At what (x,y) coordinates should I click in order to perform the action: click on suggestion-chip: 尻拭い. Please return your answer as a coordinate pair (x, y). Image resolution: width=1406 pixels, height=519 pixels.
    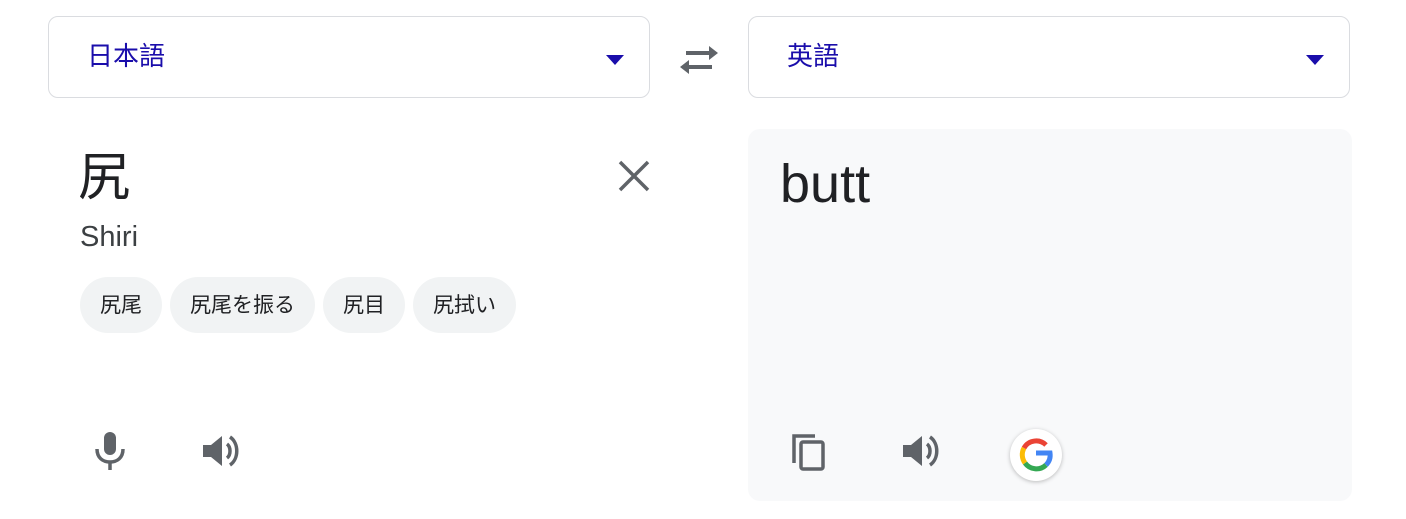
    Looking at the image, I should click on (464, 305).